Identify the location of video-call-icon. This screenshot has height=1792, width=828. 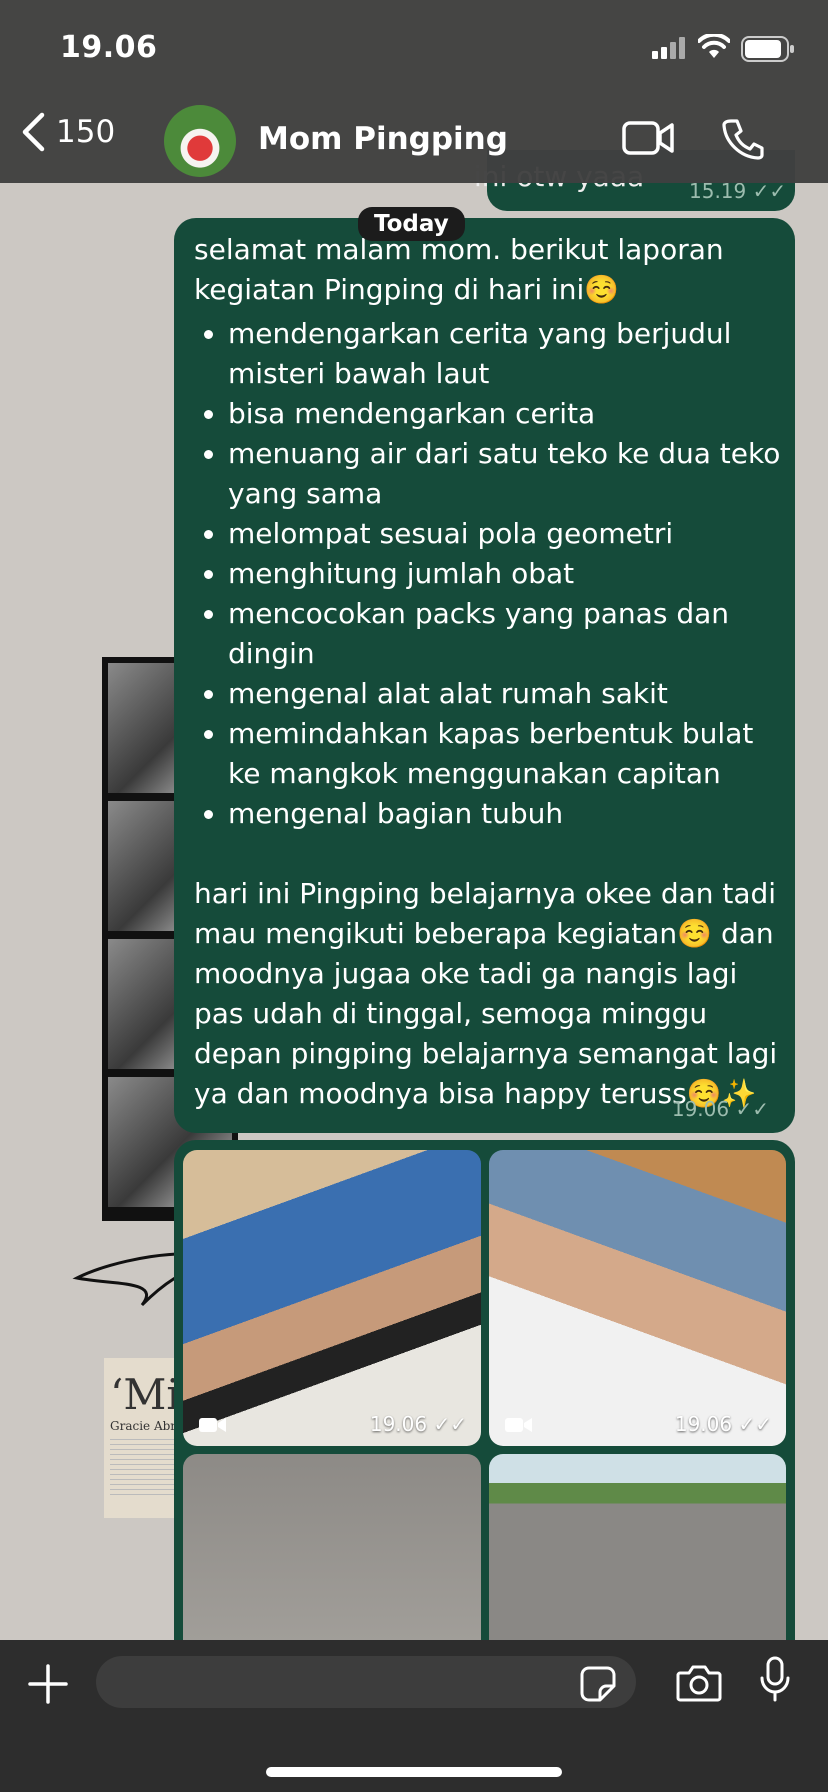
(648, 138).